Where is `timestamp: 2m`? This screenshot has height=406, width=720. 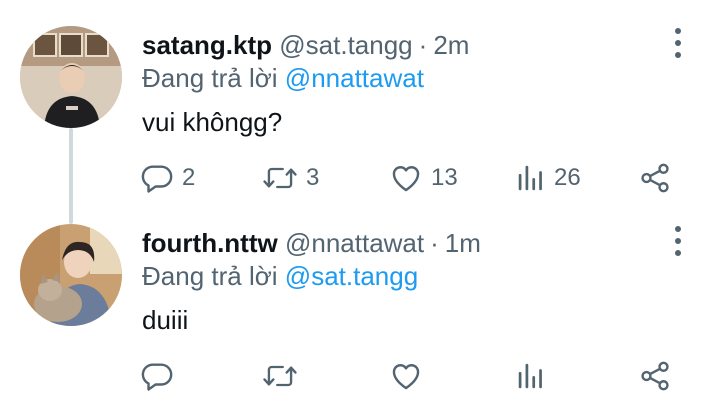 timestamp: 2m is located at coordinates (451, 45).